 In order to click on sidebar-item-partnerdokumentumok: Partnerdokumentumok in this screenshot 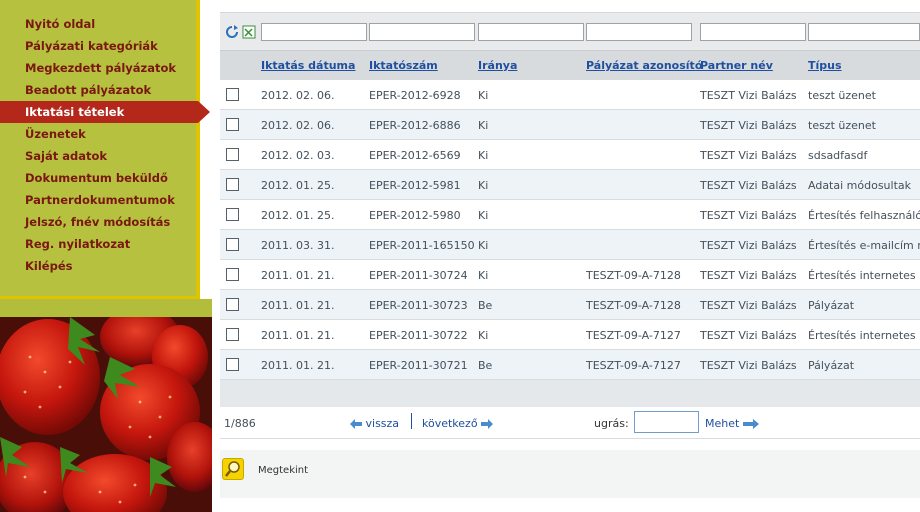, I will do `click(100, 200)`.